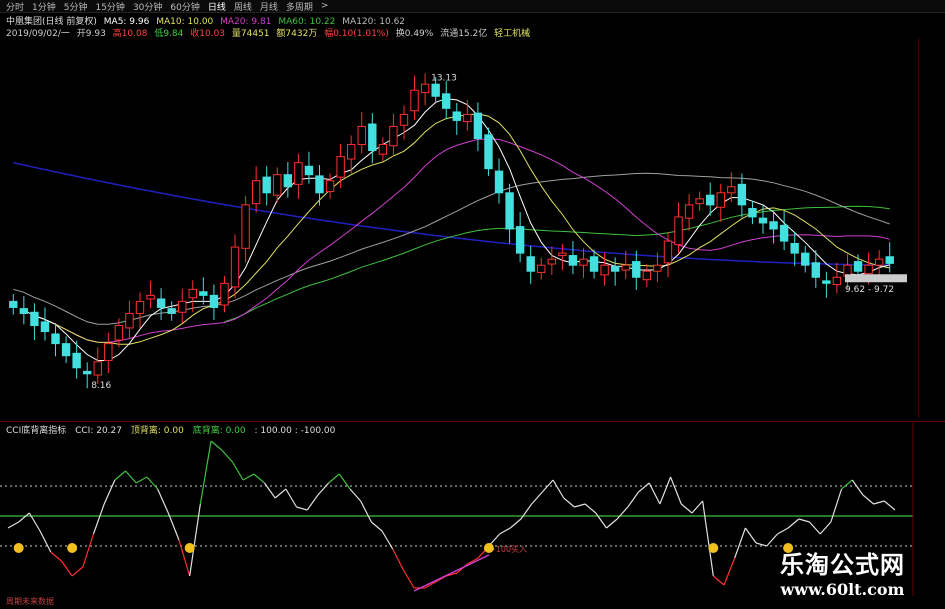 The height and width of the screenshot is (609, 945). I want to click on low-label: 8.16, so click(101, 386).